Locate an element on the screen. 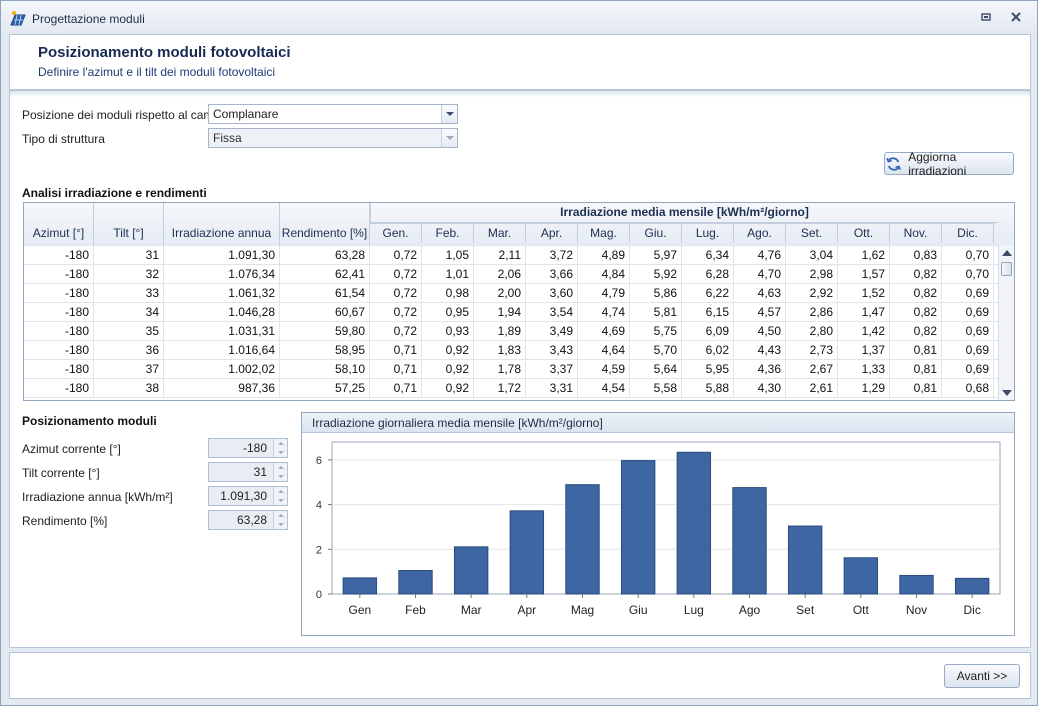  table-cell: 1,72 is located at coordinates (500, 388).